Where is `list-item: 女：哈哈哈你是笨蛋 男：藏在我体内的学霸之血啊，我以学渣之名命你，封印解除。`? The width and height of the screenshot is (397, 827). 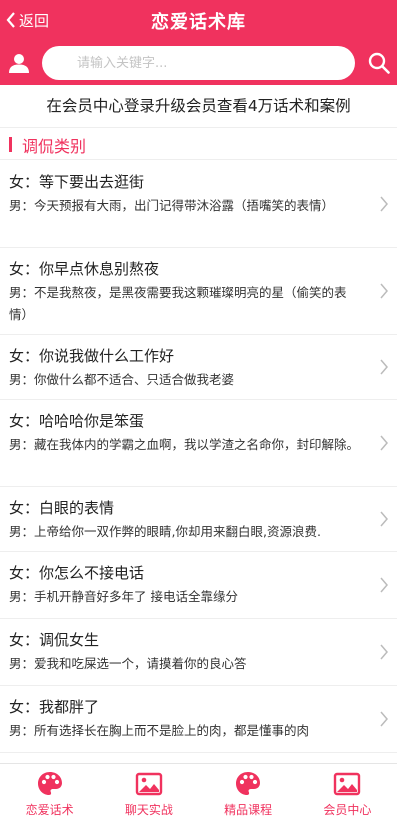 list-item: 女：哈哈哈你是笨蛋 男：藏在我体内的学霸之血啊，我以学渣之名命你，封印解除。 is located at coordinates (198, 443).